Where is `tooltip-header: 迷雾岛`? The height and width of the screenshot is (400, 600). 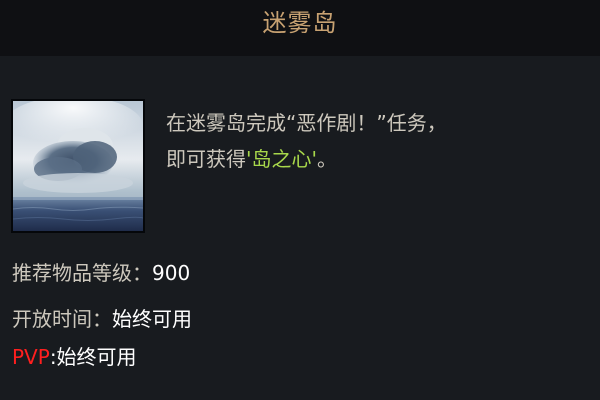 tooltip-header: 迷雾岛 is located at coordinates (300, 28).